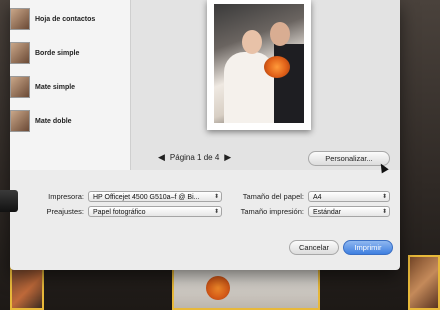 Image resolution: width=440 pixels, height=310 pixels. What do you see at coordinates (252, 42) in the screenshot?
I see `bride-face` at bounding box center [252, 42].